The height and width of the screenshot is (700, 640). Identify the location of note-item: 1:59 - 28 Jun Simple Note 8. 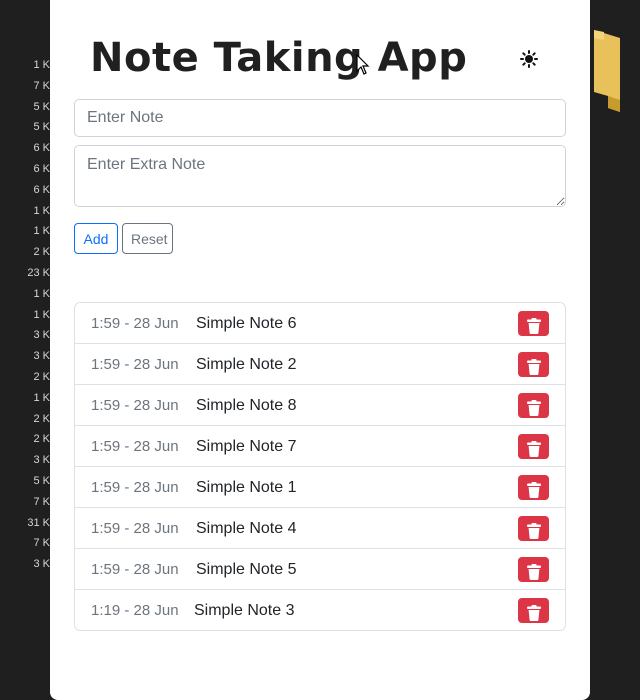
(320, 405).